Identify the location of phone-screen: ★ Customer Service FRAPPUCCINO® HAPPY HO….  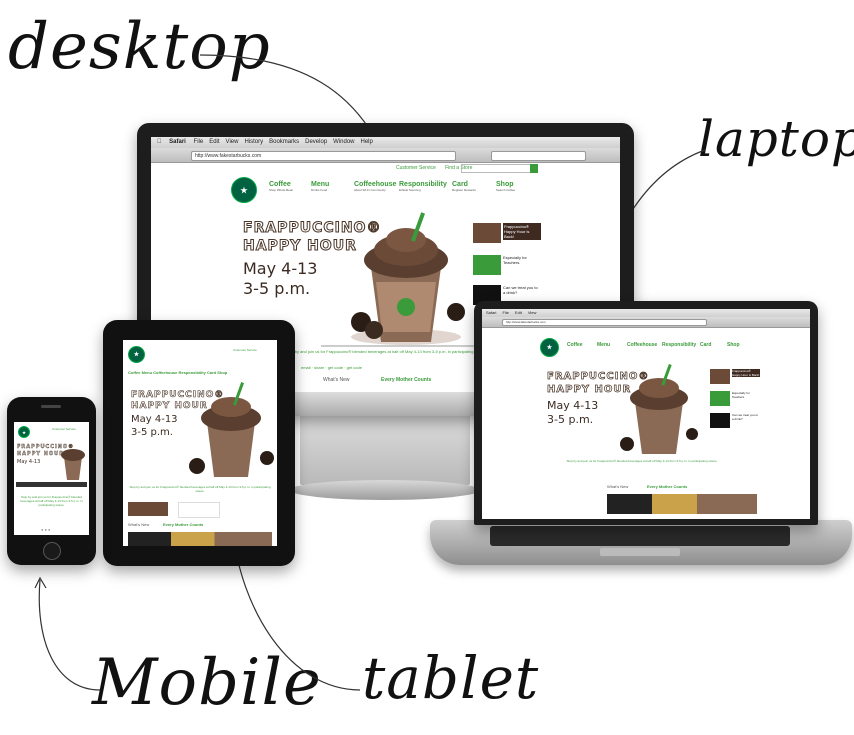
(51, 476).